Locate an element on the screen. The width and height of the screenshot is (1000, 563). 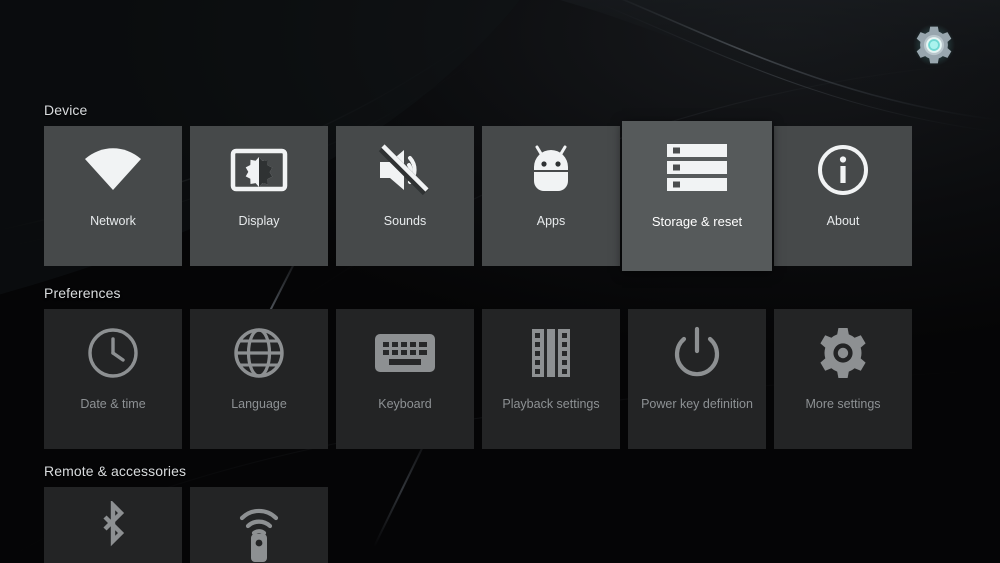
tile-apps: Apps is located at coordinates (551, 196).